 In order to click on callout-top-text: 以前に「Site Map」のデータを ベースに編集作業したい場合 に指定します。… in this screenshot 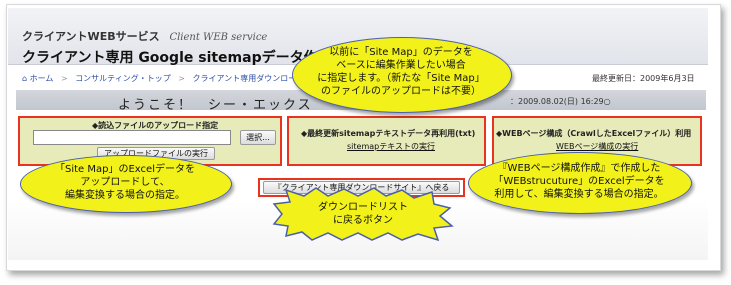, I will do `click(401, 72)`.